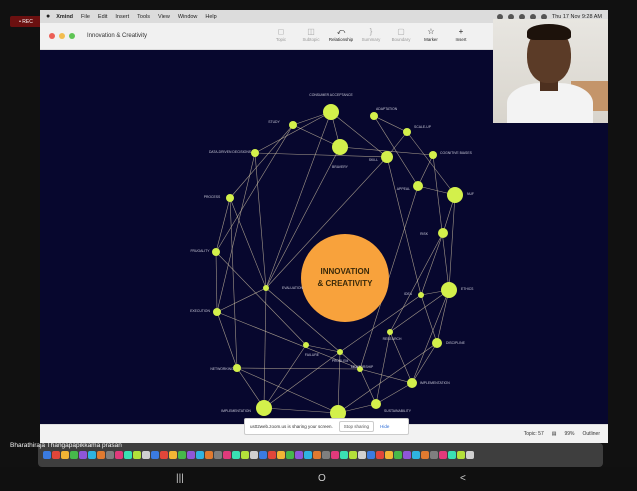 The width and height of the screenshot is (637, 491). I want to click on map-icon: ▤, so click(554, 434).